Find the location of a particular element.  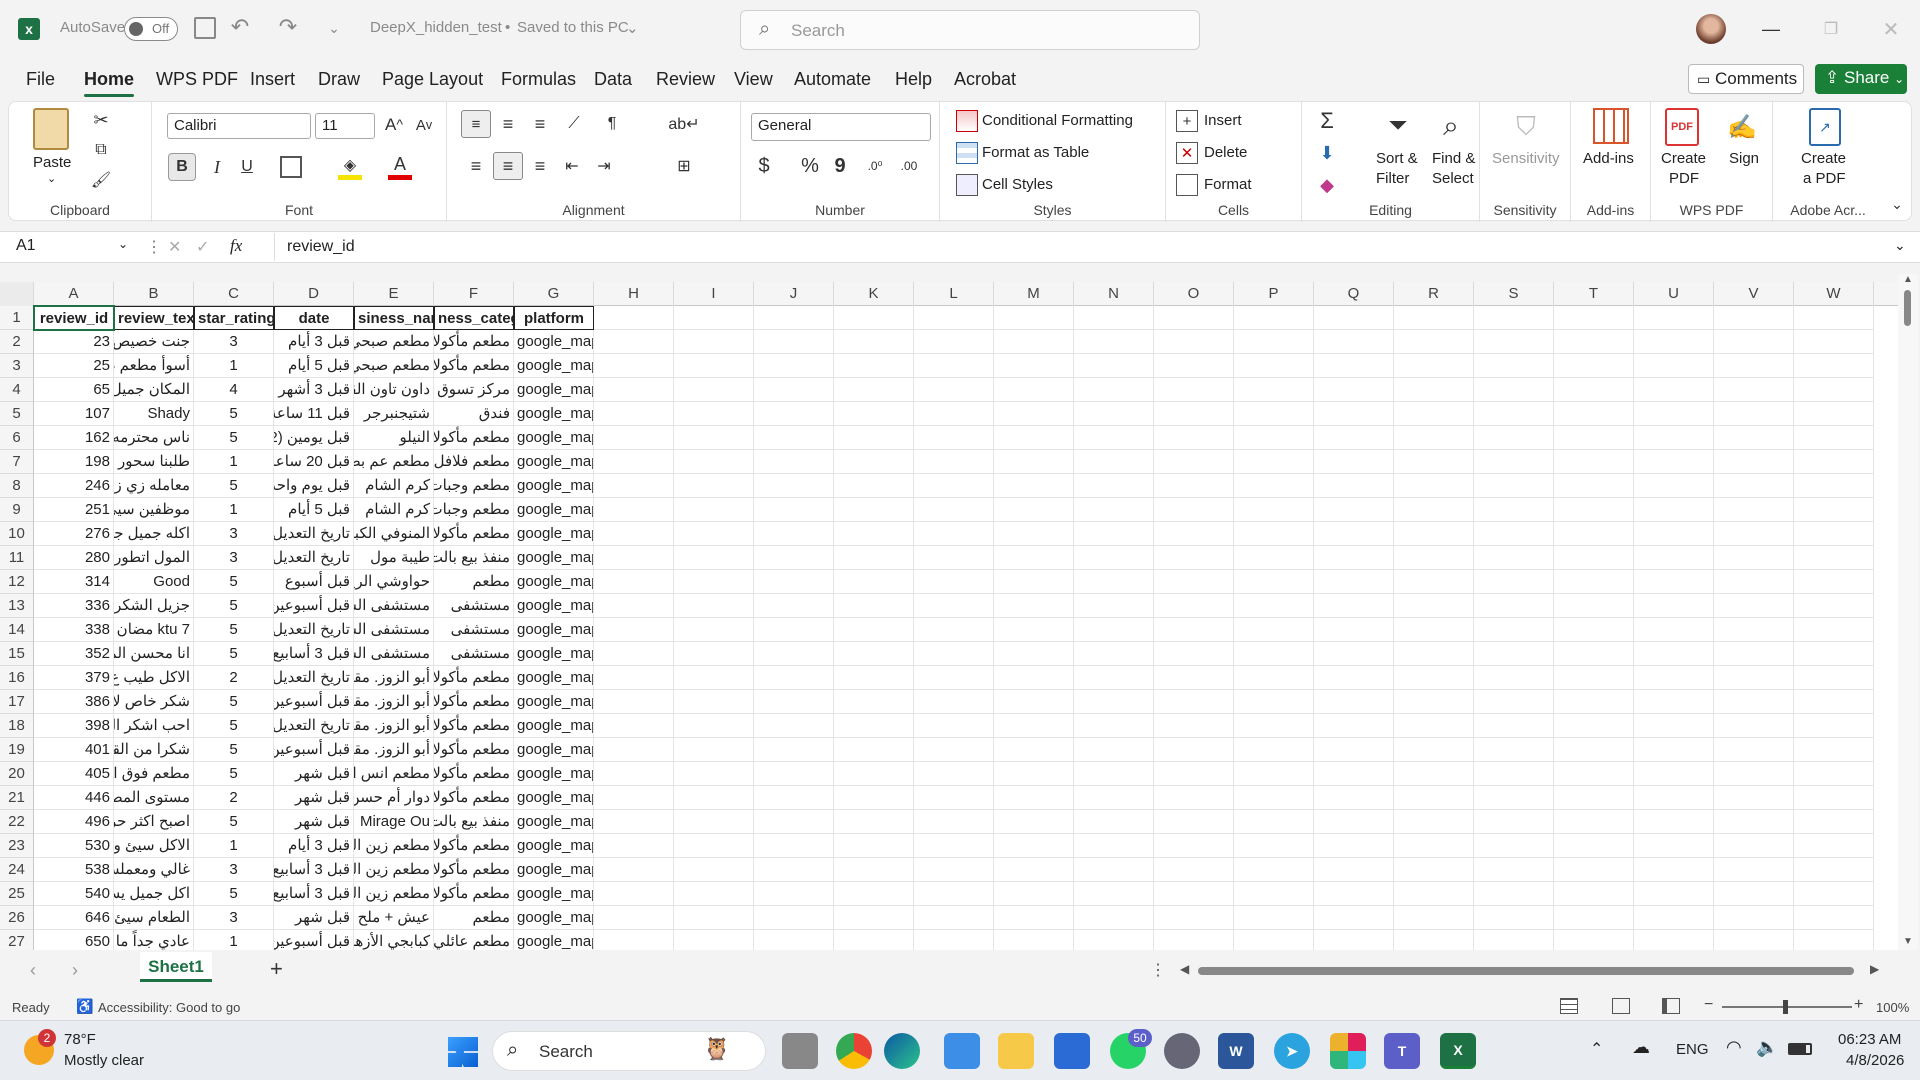

task-view-icon is located at coordinates (800, 1051).